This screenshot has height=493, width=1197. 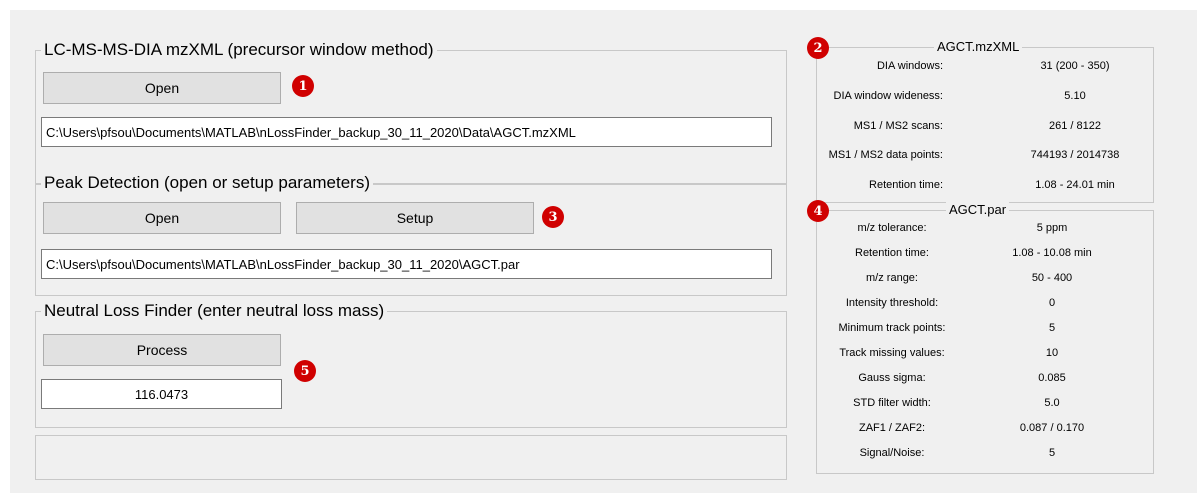 What do you see at coordinates (892, 228) in the screenshot?
I see `param-label: m/z tolerance:` at bounding box center [892, 228].